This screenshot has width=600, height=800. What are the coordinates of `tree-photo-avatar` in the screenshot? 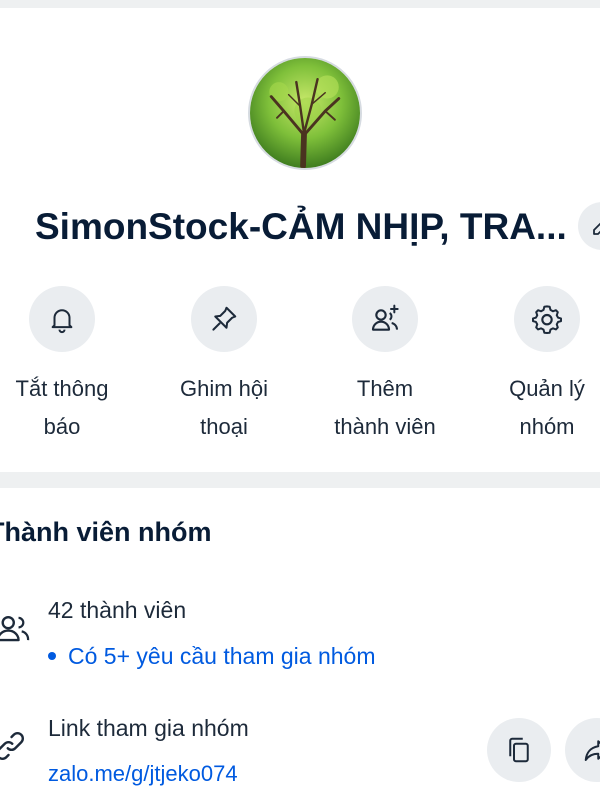 It's located at (305, 113).